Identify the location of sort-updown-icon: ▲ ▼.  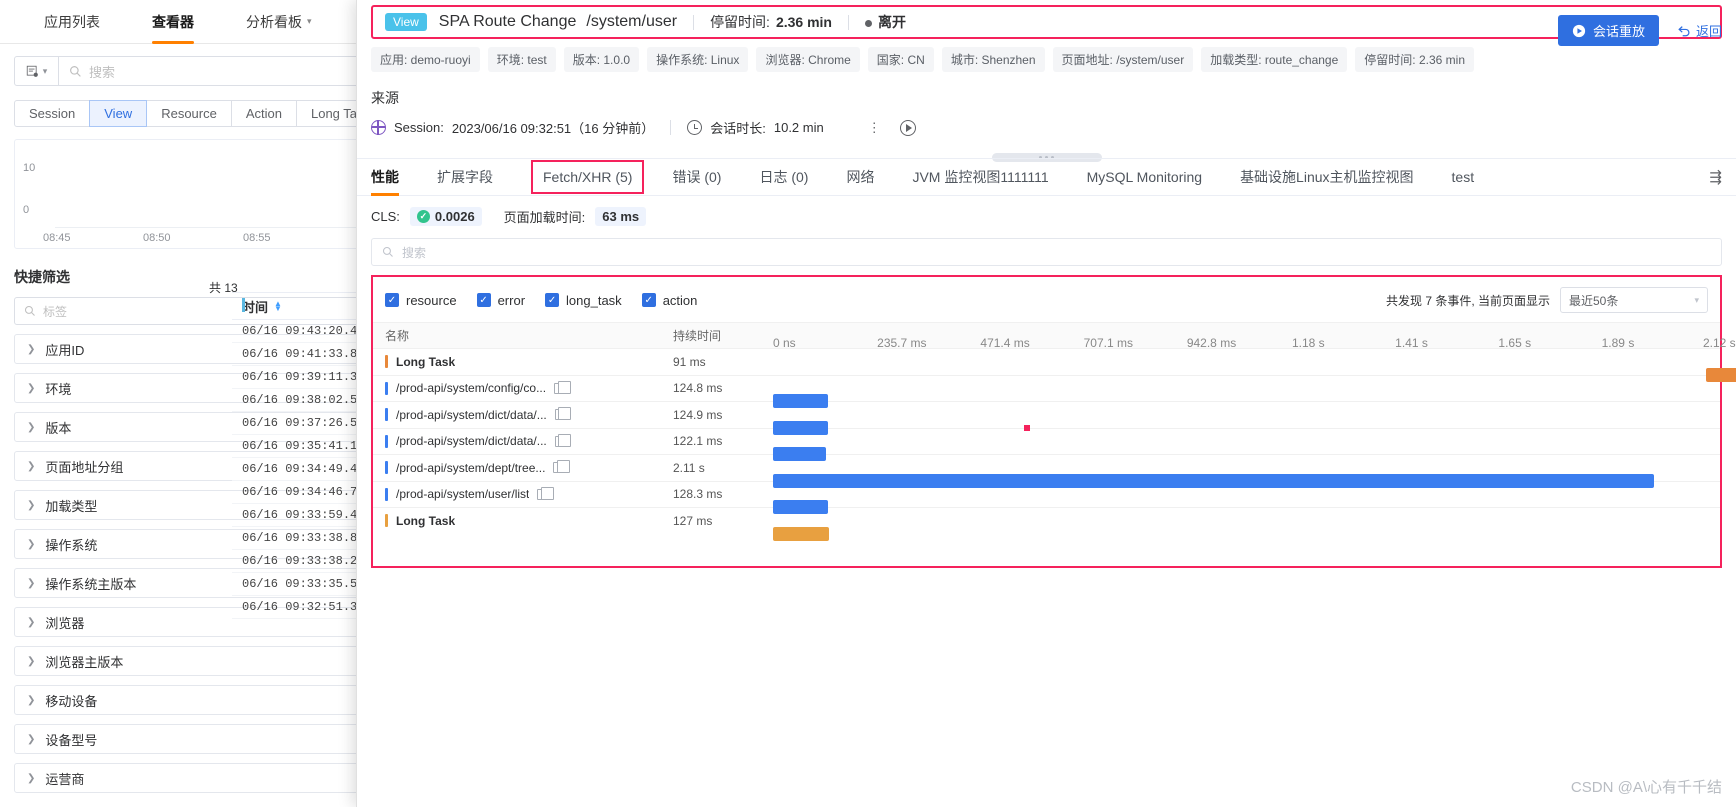
(278, 306).